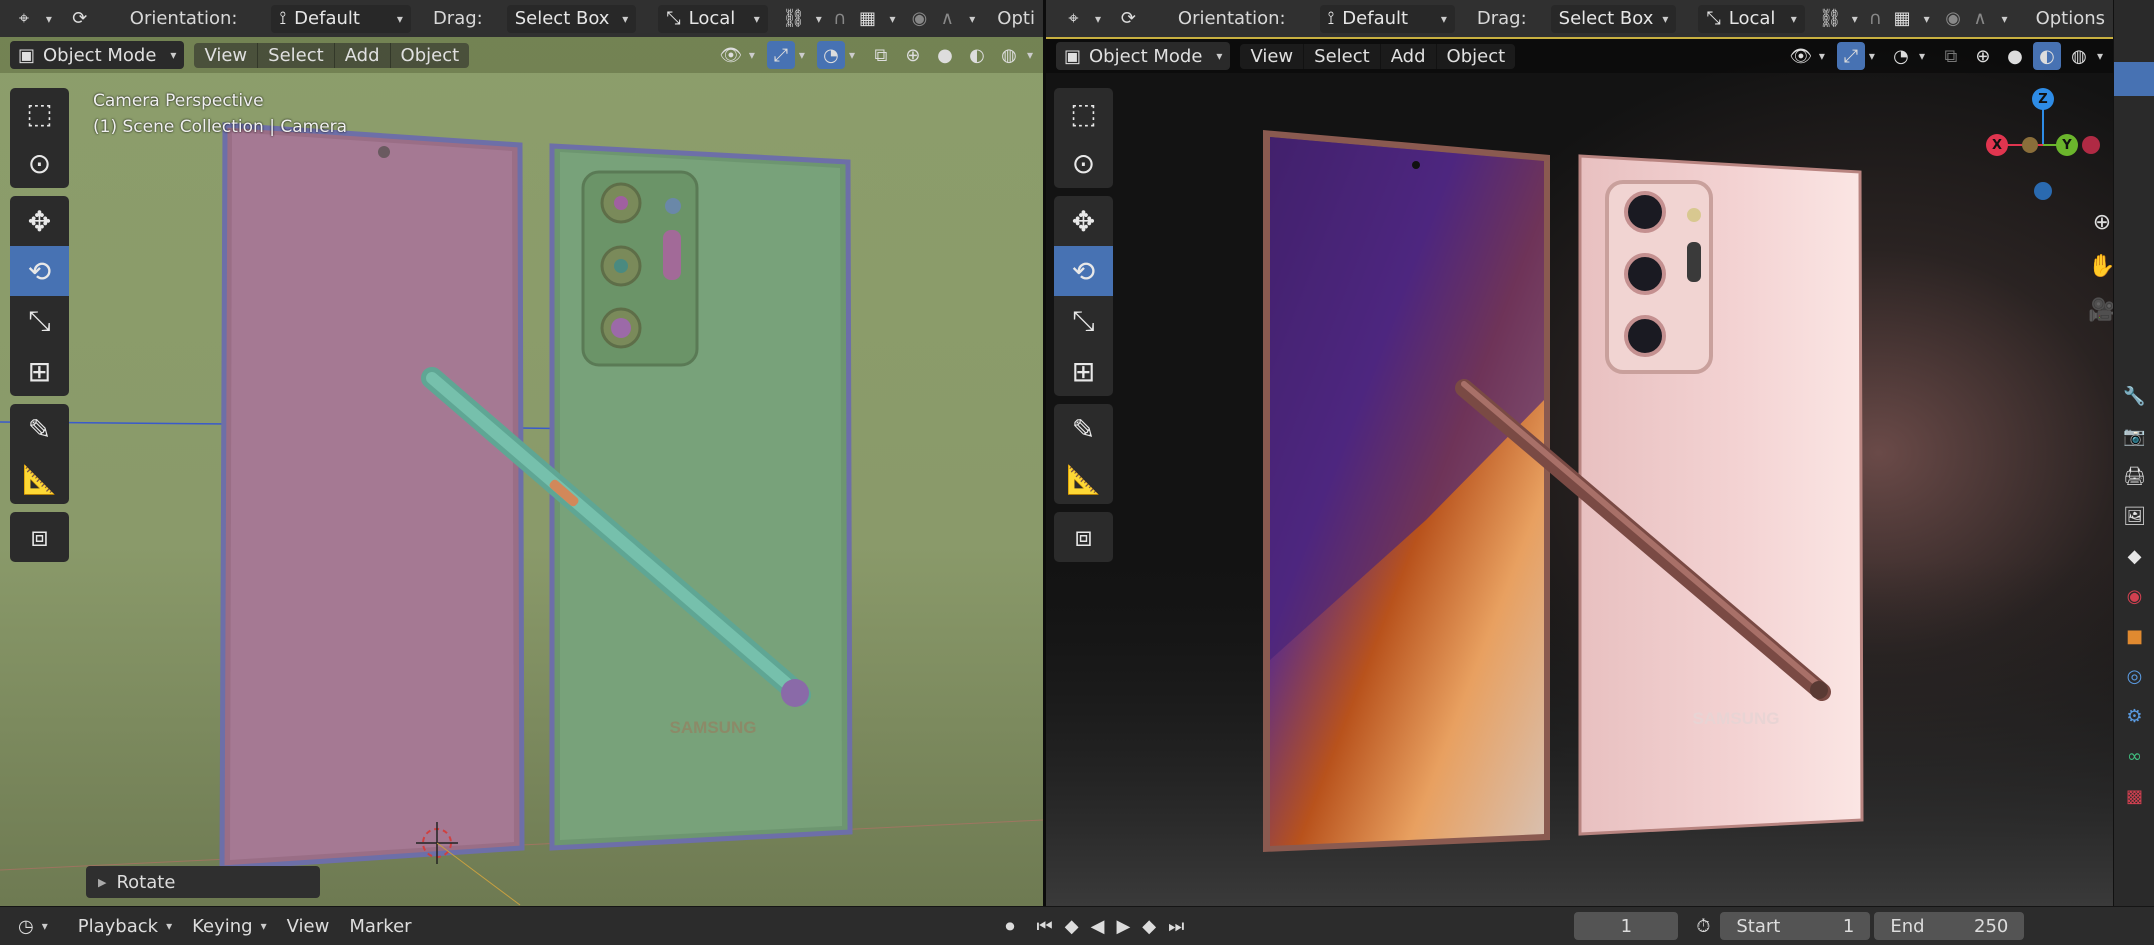 Image resolution: width=2154 pixels, height=945 pixels. Describe the element at coordinates (1010, 926) in the screenshot. I see `record-icon: ⏺` at that location.